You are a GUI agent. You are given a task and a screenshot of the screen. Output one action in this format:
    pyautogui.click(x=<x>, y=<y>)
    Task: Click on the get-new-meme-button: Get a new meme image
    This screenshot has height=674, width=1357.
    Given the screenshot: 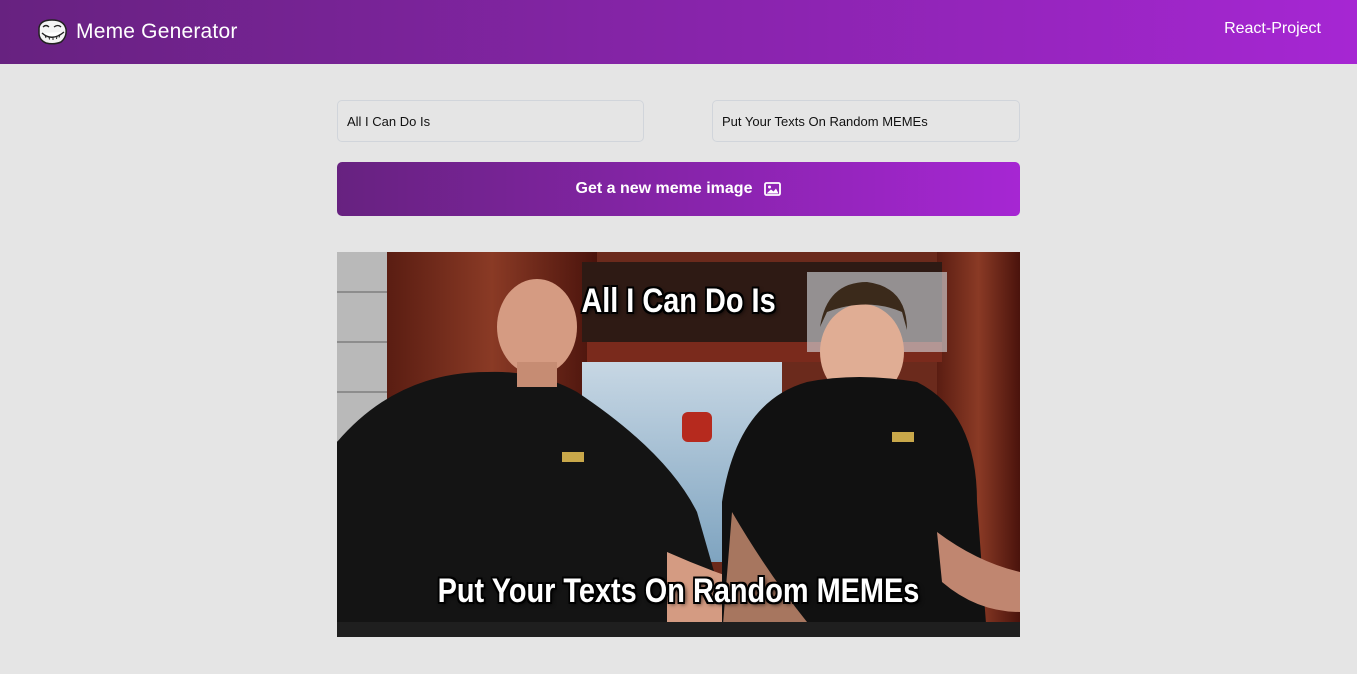 What is the action you would take?
    pyautogui.click(x=678, y=189)
    